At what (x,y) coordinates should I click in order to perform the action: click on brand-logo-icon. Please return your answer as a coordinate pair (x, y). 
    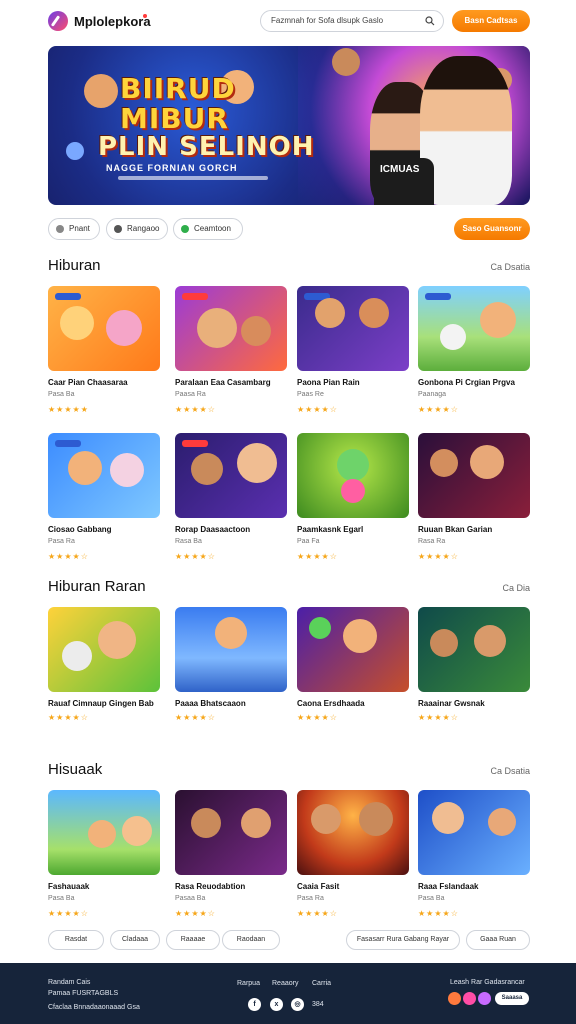
    Looking at the image, I should click on (58, 21).